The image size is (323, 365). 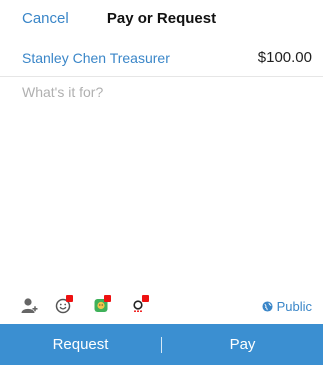 I want to click on special-character-icon, so click(x=140, y=304).